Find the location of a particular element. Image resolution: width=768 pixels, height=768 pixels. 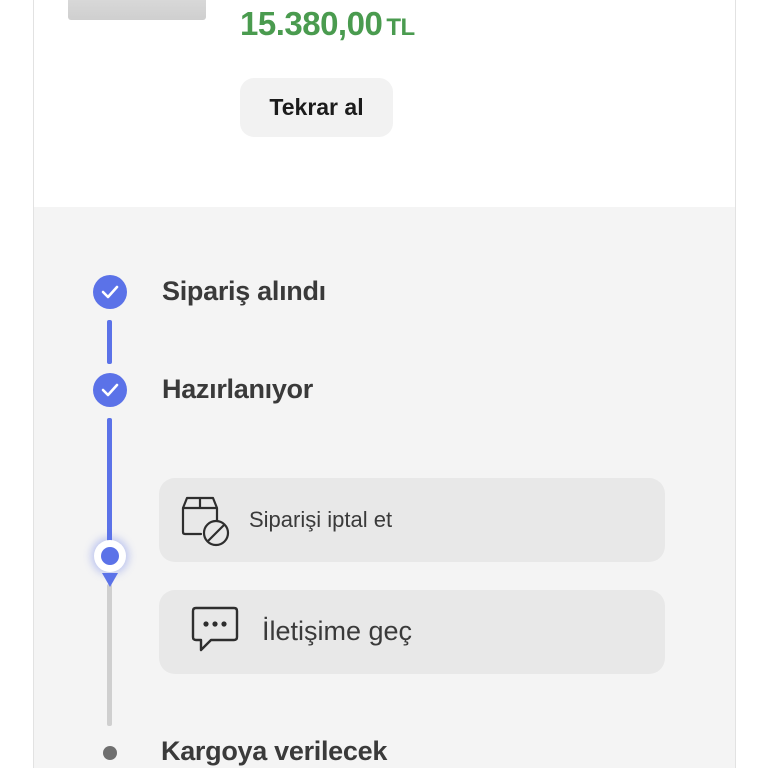

contact-button: İletişime geç is located at coordinates (412, 632).